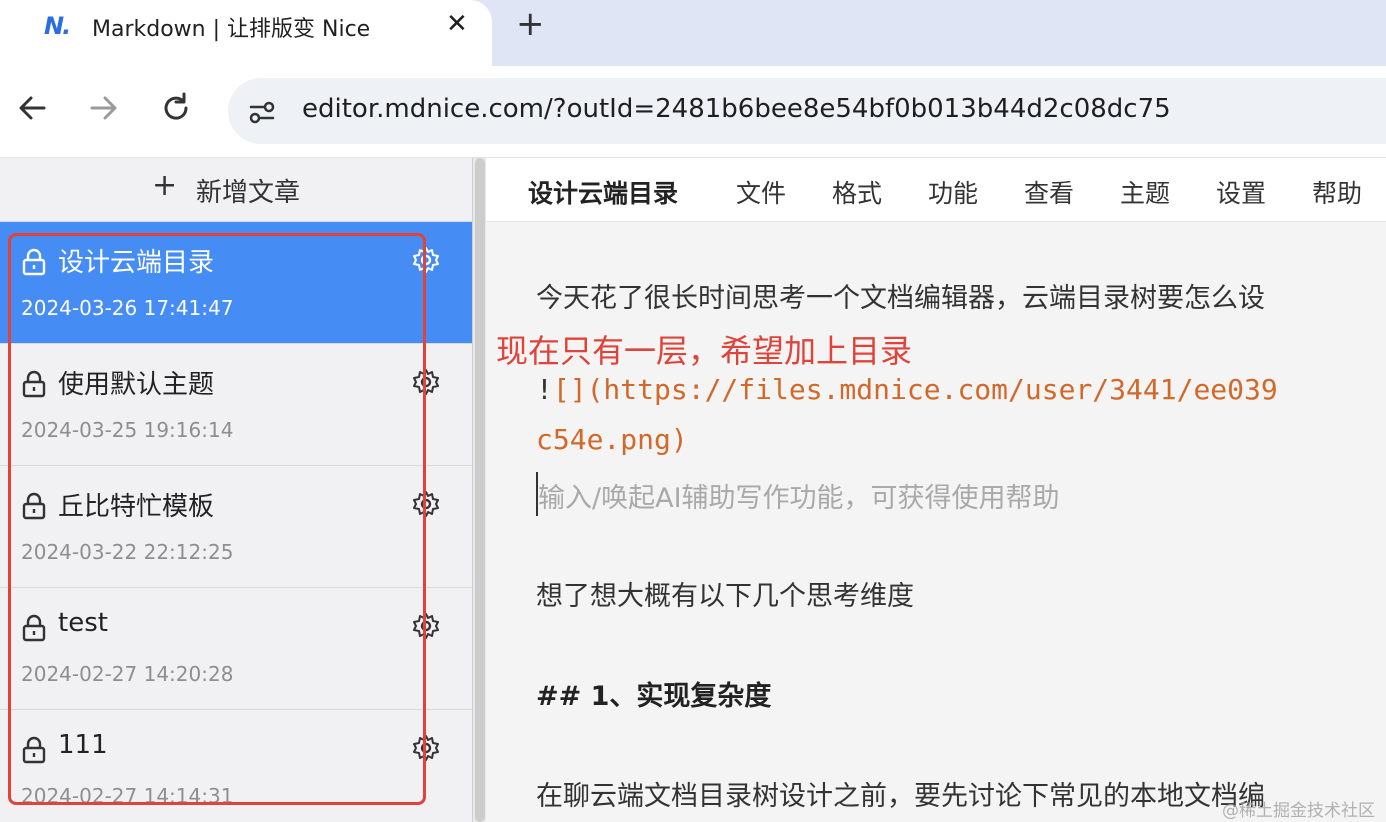 This screenshot has width=1386, height=822. What do you see at coordinates (457, 24) in the screenshot?
I see `close-tab-icon: ✕` at bounding box center [457, 24].